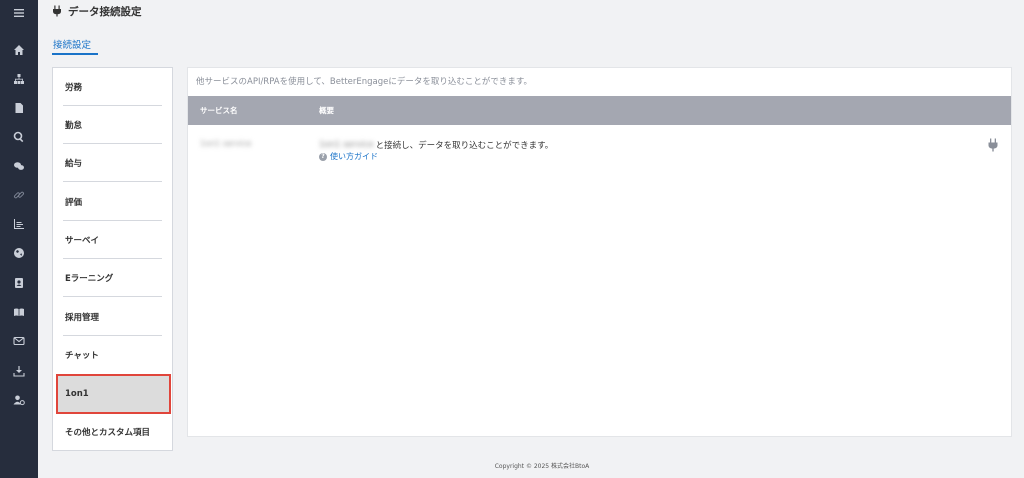  What do you see at coordinates (112, 278) in the screenshot?
I see `category-item-elearning: Eラーニング` at bounding box center [112, 278].